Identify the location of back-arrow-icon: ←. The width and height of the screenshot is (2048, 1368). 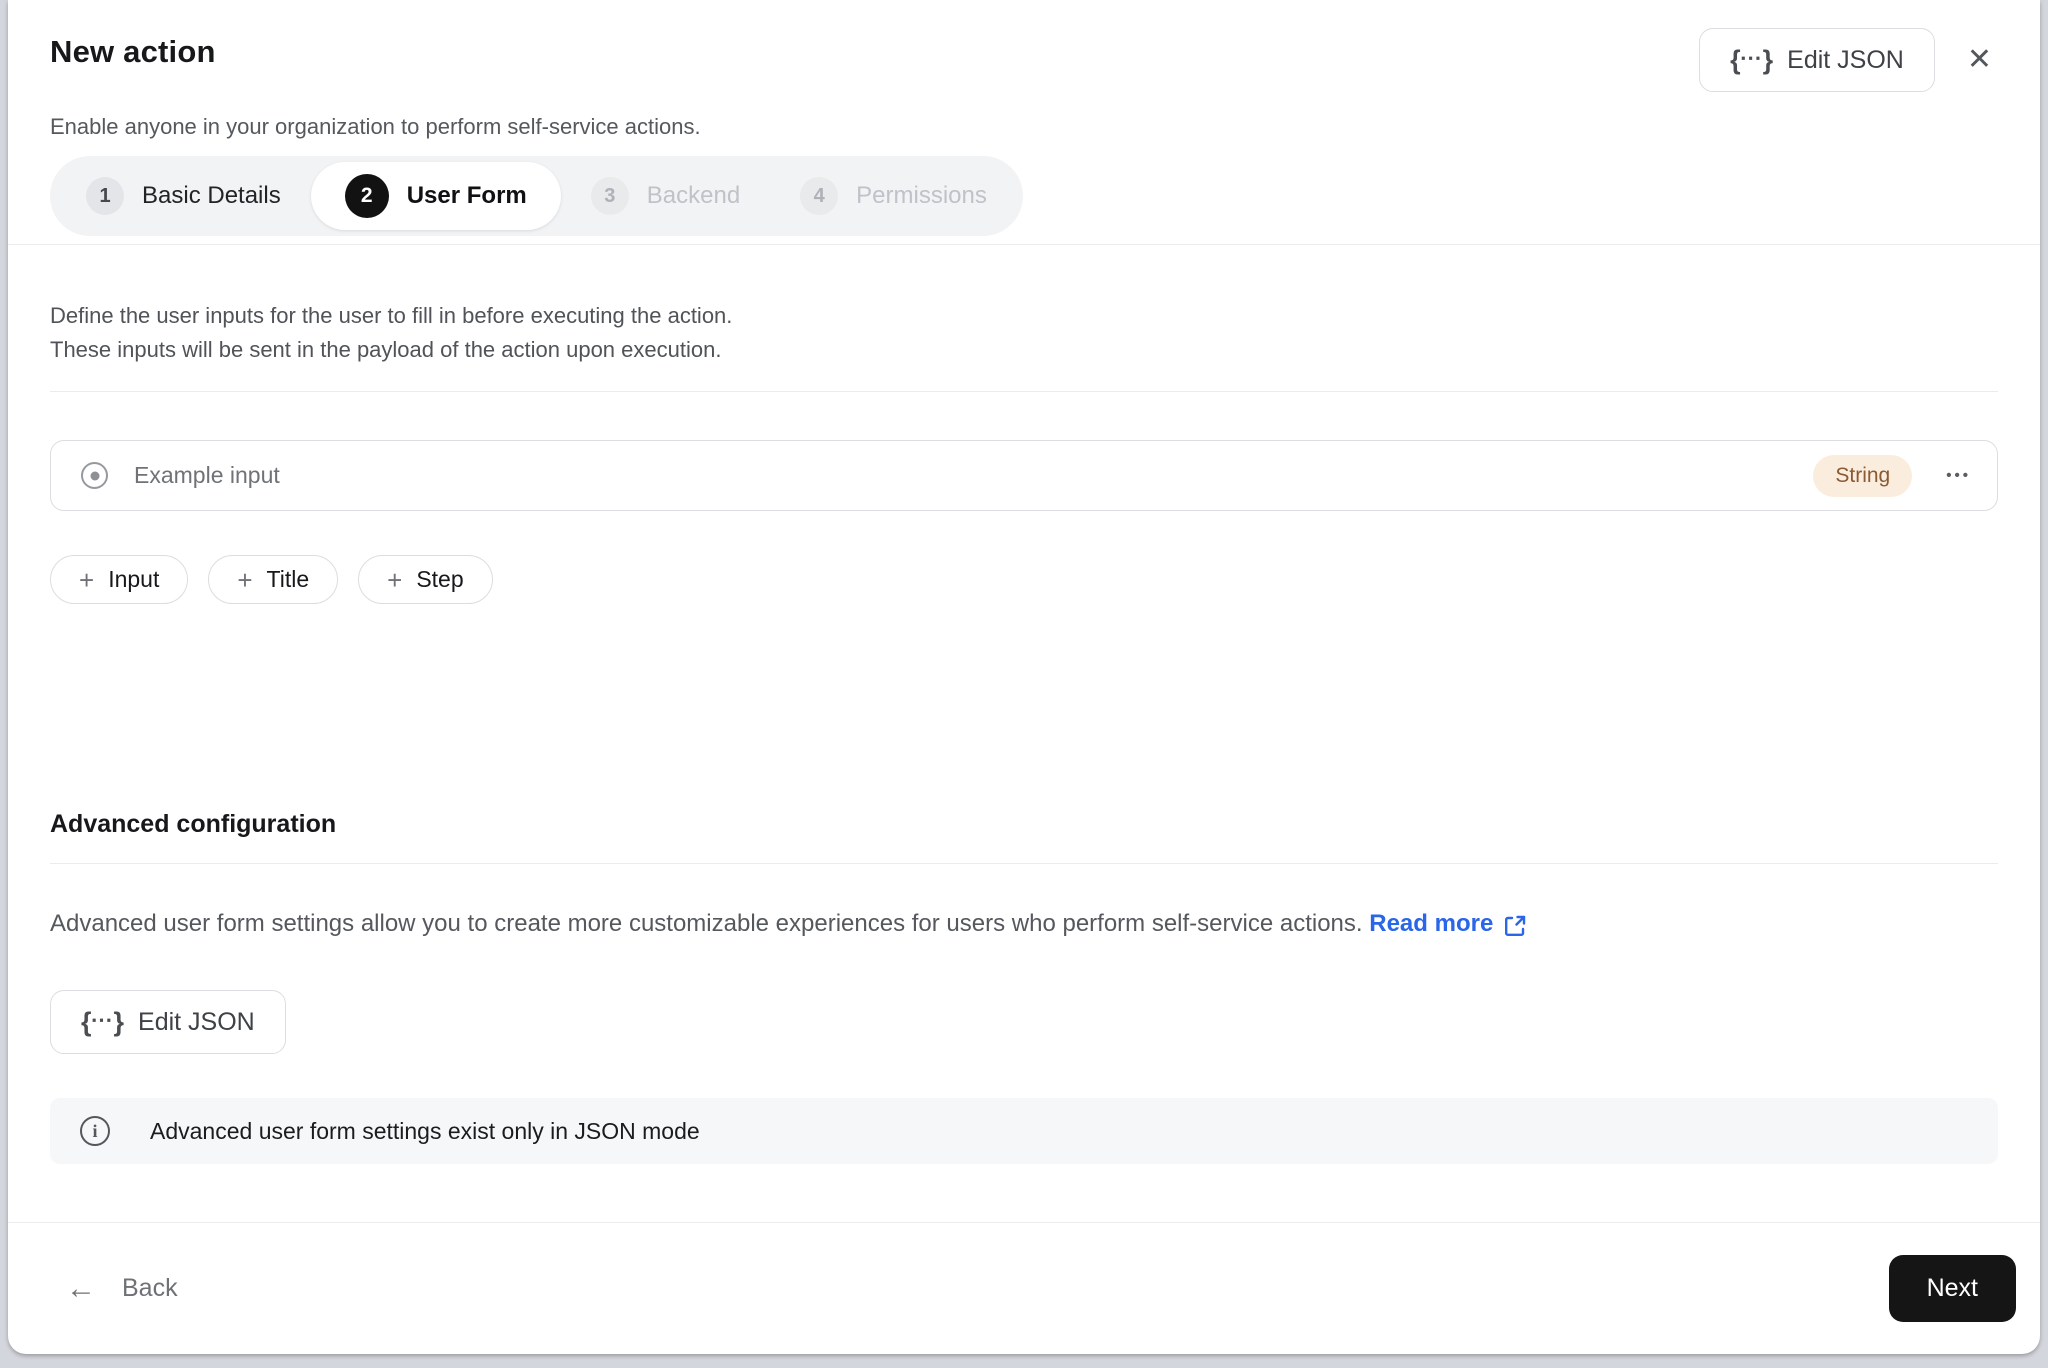
(81, 1288).